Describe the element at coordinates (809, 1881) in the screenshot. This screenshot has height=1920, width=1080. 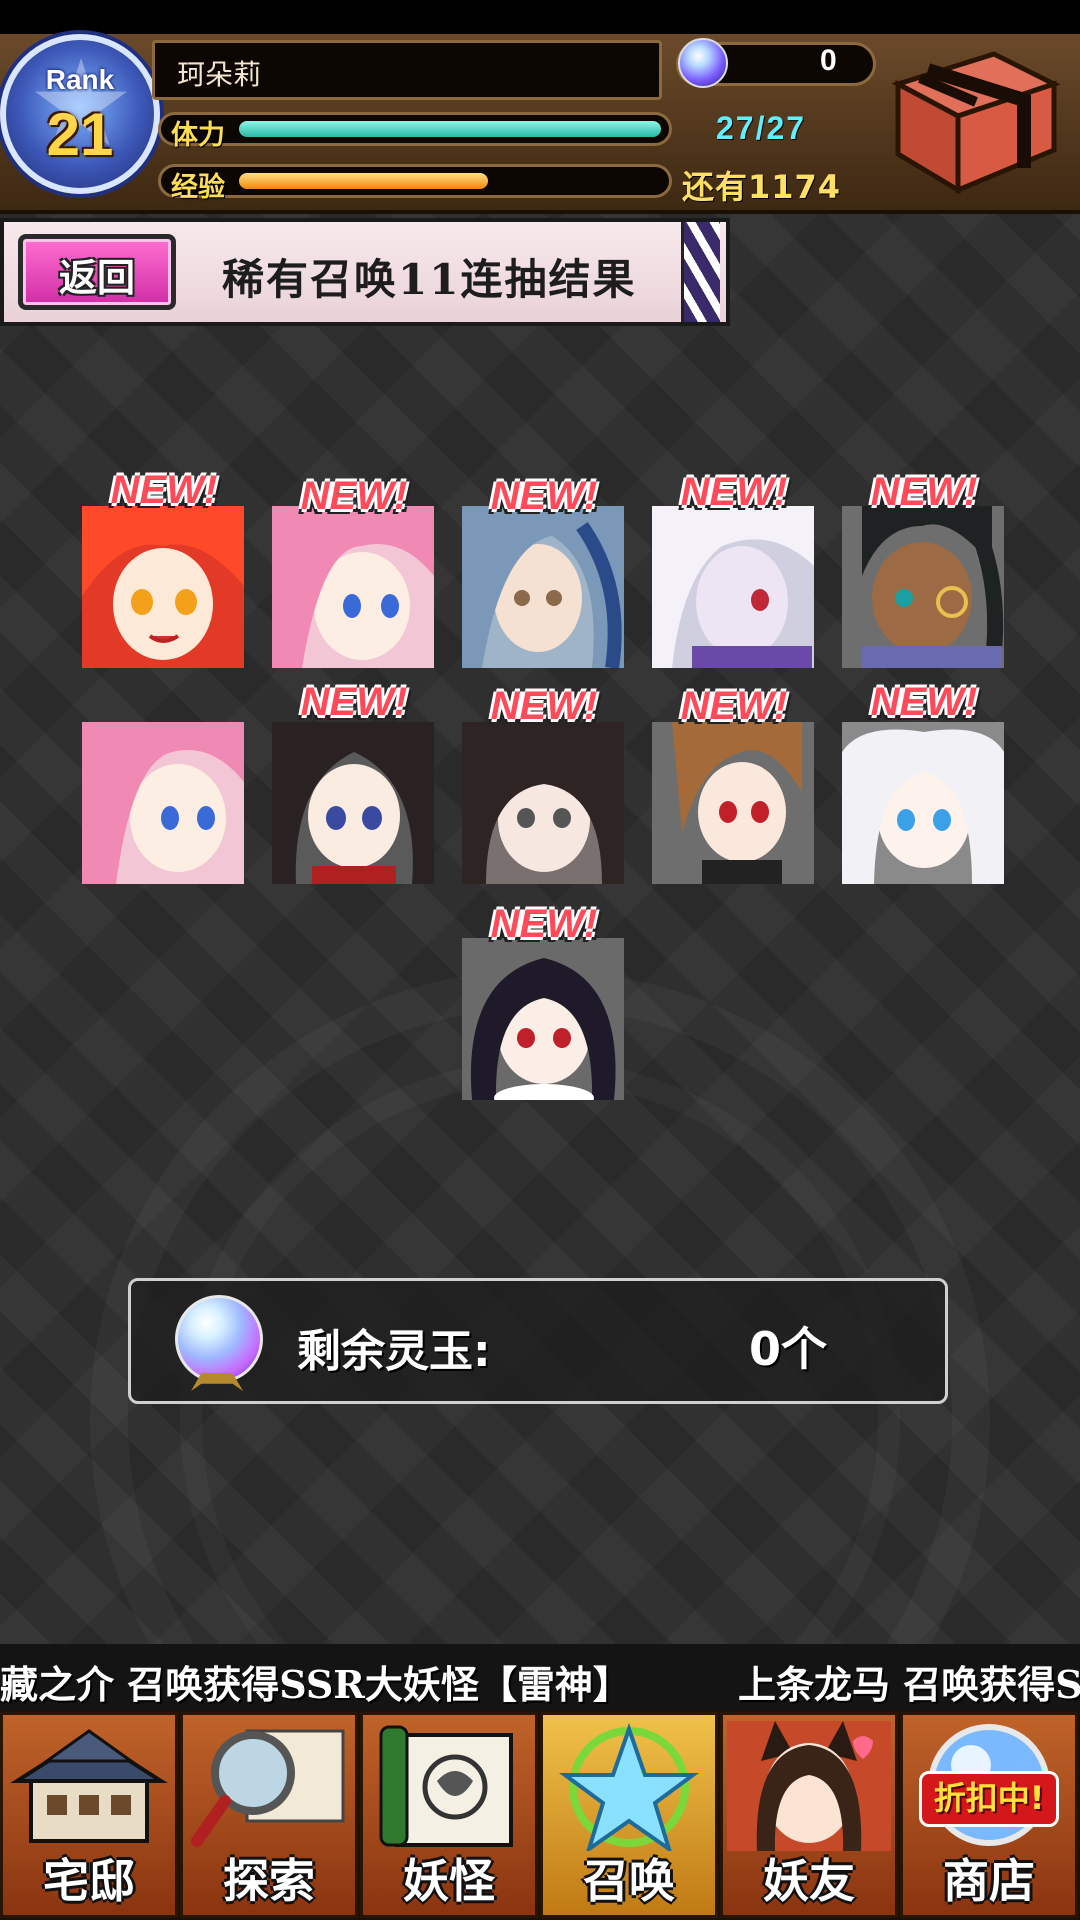
I see `nav-label: 妖友` at that location.